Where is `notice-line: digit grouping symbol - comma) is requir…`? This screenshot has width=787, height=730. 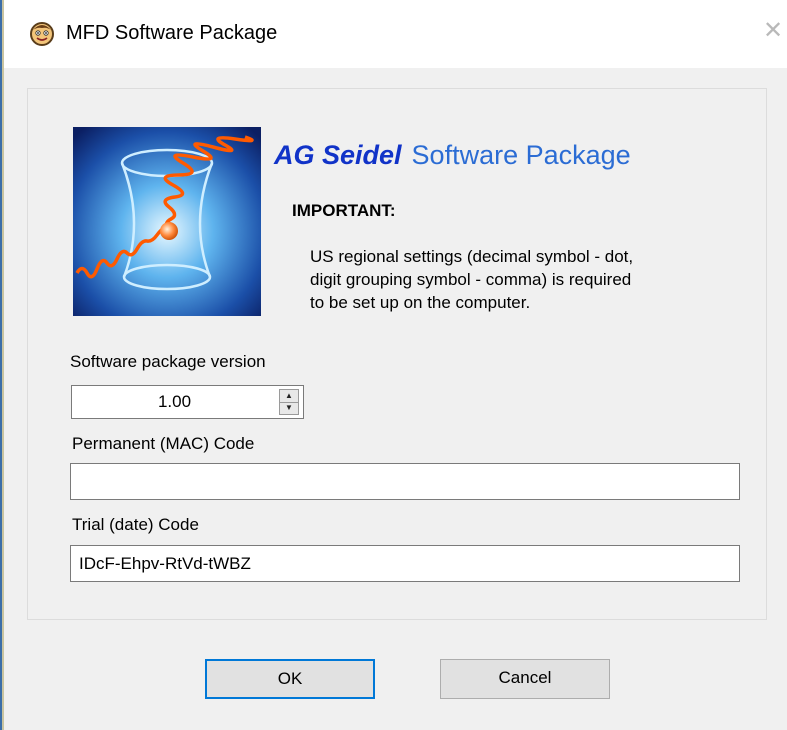 notice-line: digit grouping symbol - comma) is requir… is located at coordinates (471, 279).